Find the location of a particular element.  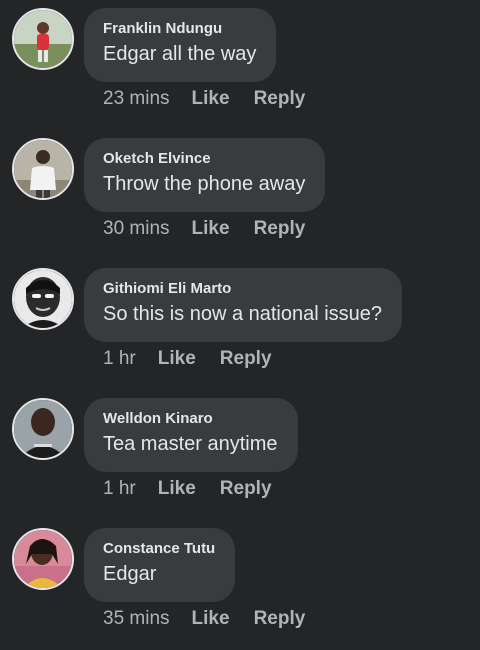

comment-text: Throw the phone away is located at coordinates (204, 184).